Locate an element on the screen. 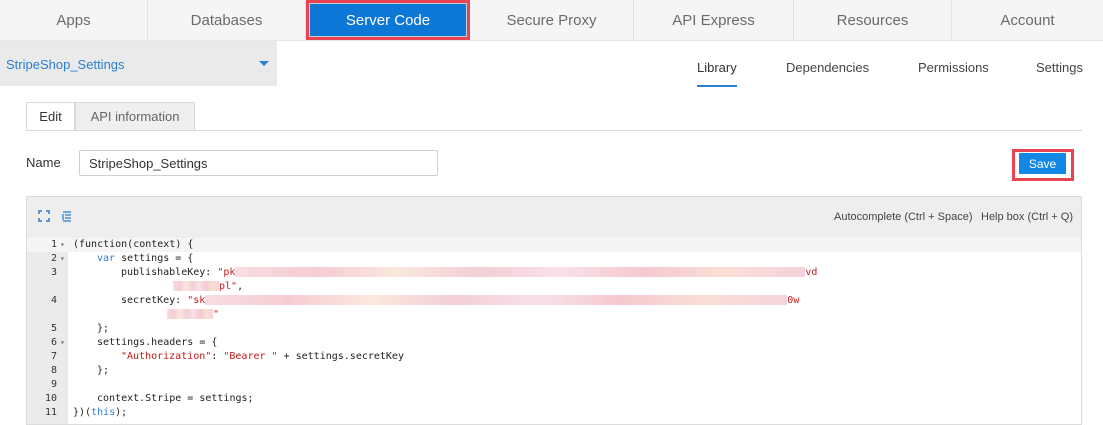 This screenshot has width=1103, height=425. tab-server-code: Server Code is located at coordinates (388, 20).